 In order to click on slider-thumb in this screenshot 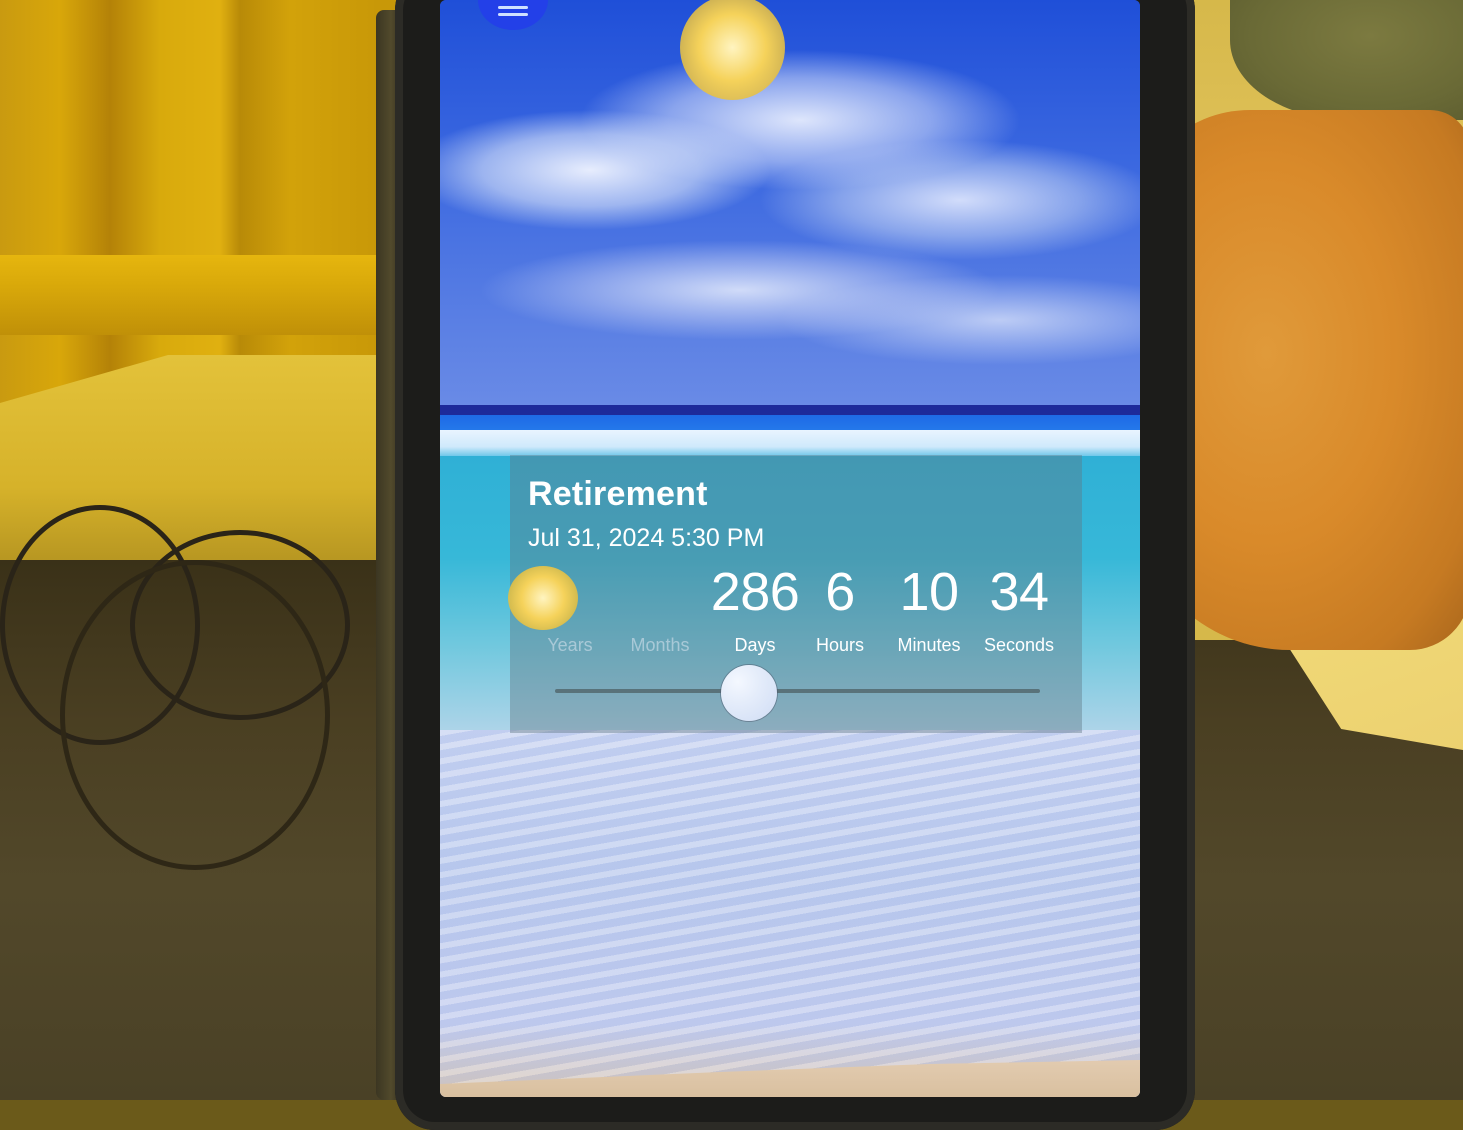, I will do `click(749, 693)`.